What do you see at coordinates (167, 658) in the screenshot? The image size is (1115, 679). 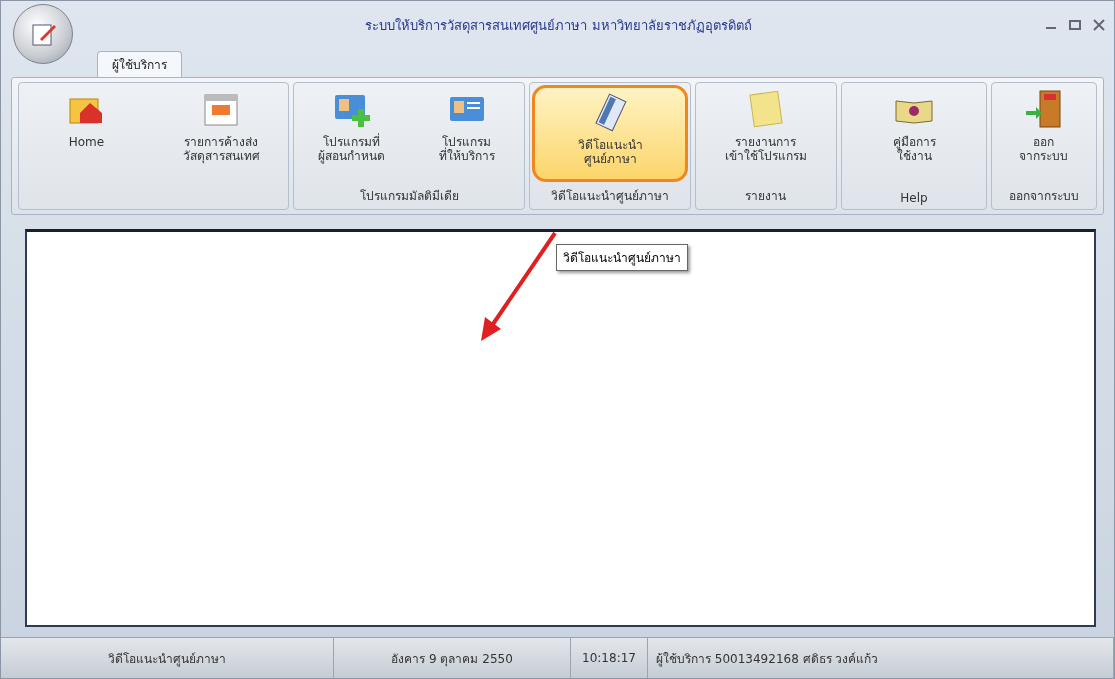 I see `status-text: วิดีโอแนะนำศูนย์ภาษา` at bounding box center [167, 658].